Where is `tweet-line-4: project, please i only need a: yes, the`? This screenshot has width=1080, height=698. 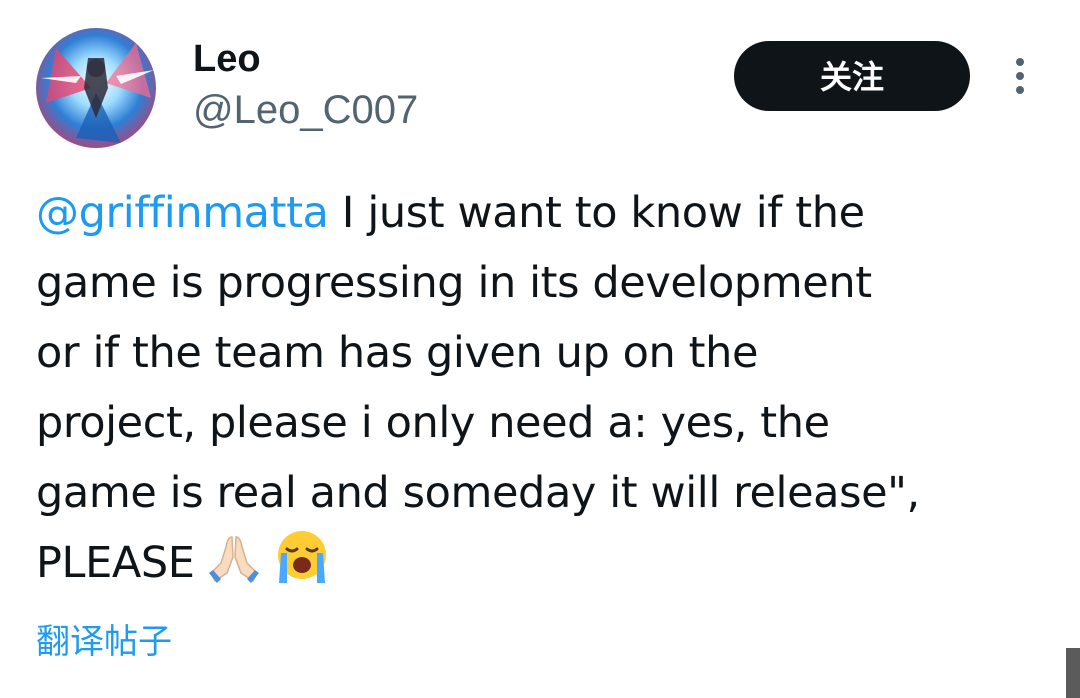 tweet-line-4: project, please i only need a: yes, the is located at coordinates (433, 423).